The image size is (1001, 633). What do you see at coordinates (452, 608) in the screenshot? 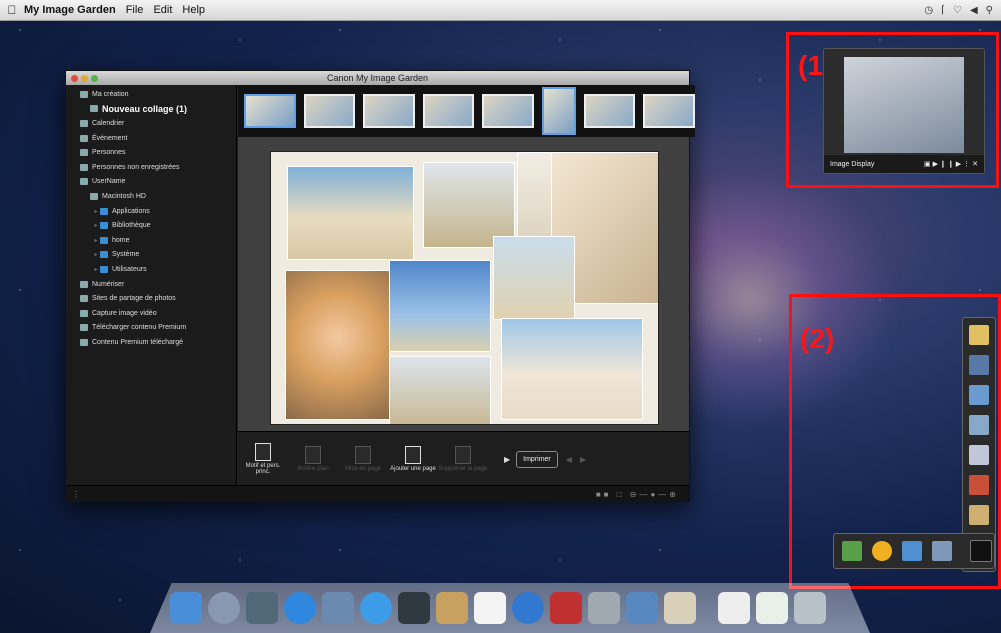
I see `contacts-icon` at bounding box center [452, 608].